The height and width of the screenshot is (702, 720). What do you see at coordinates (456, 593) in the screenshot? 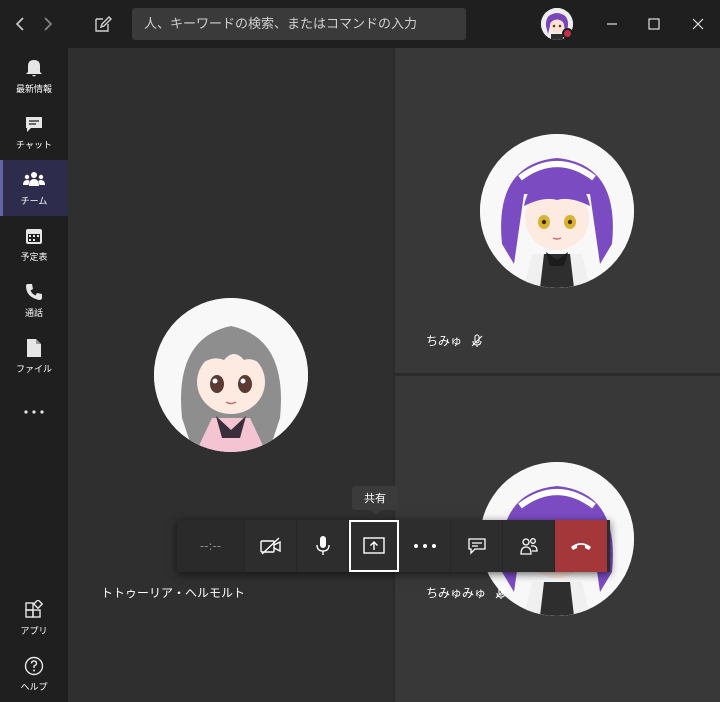
I see `participant-name: ちみゅみゅ` at bounding box center [456, 593].